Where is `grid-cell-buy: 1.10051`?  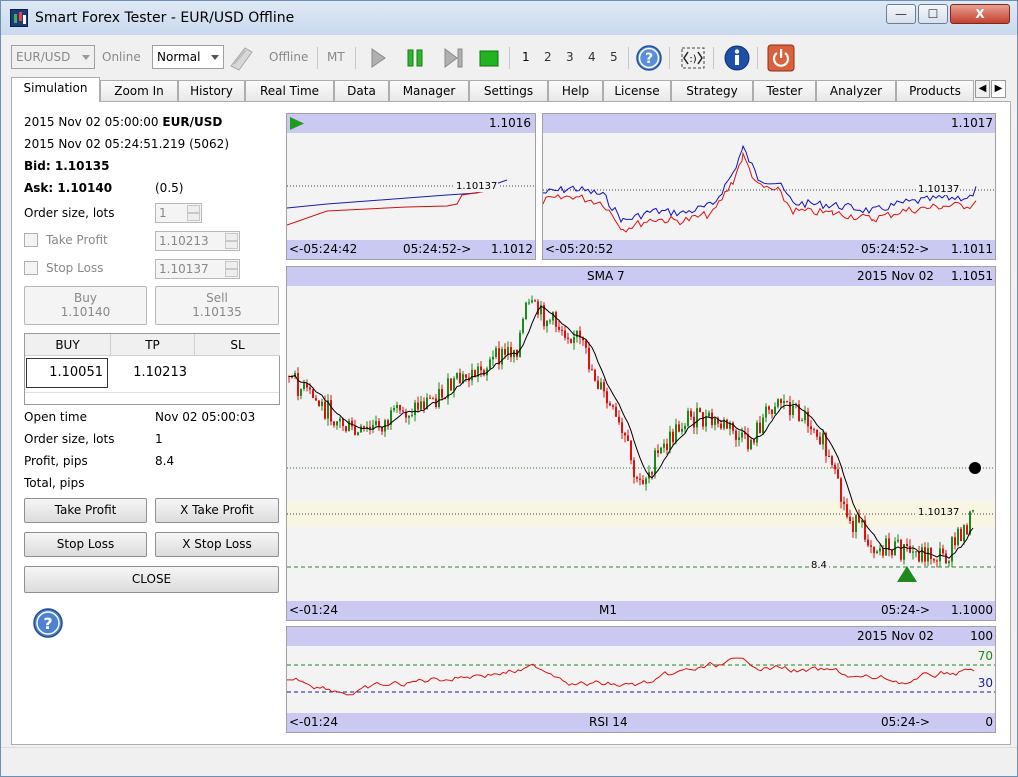 grid-cell-buy: 1.10051 is located at coordinates (67, 373).